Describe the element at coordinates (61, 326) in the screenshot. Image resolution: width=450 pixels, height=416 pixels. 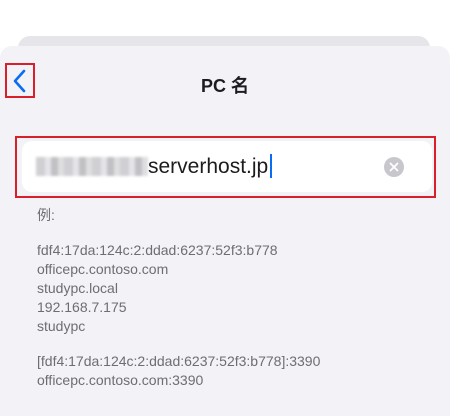
I see `hint-line: studypc` at that location.